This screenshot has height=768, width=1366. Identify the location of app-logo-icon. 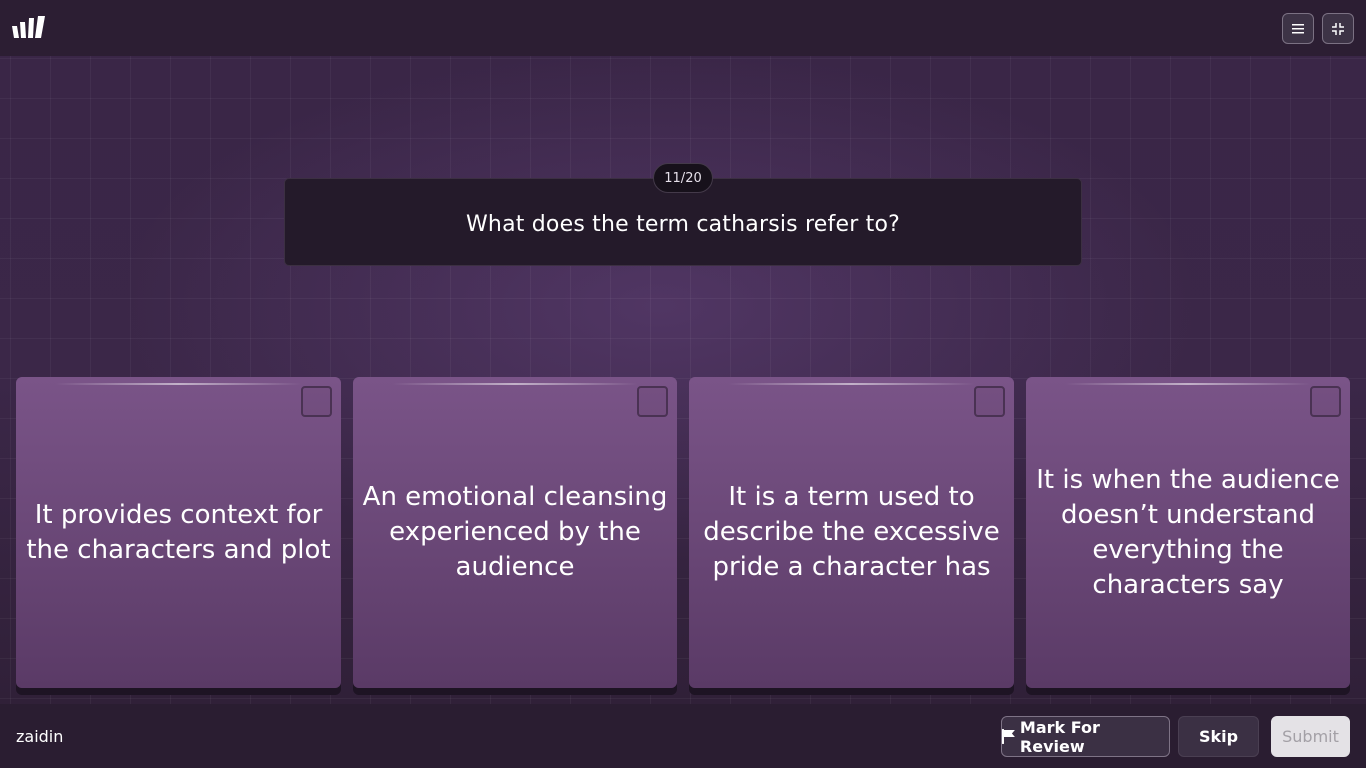
(28, 27).